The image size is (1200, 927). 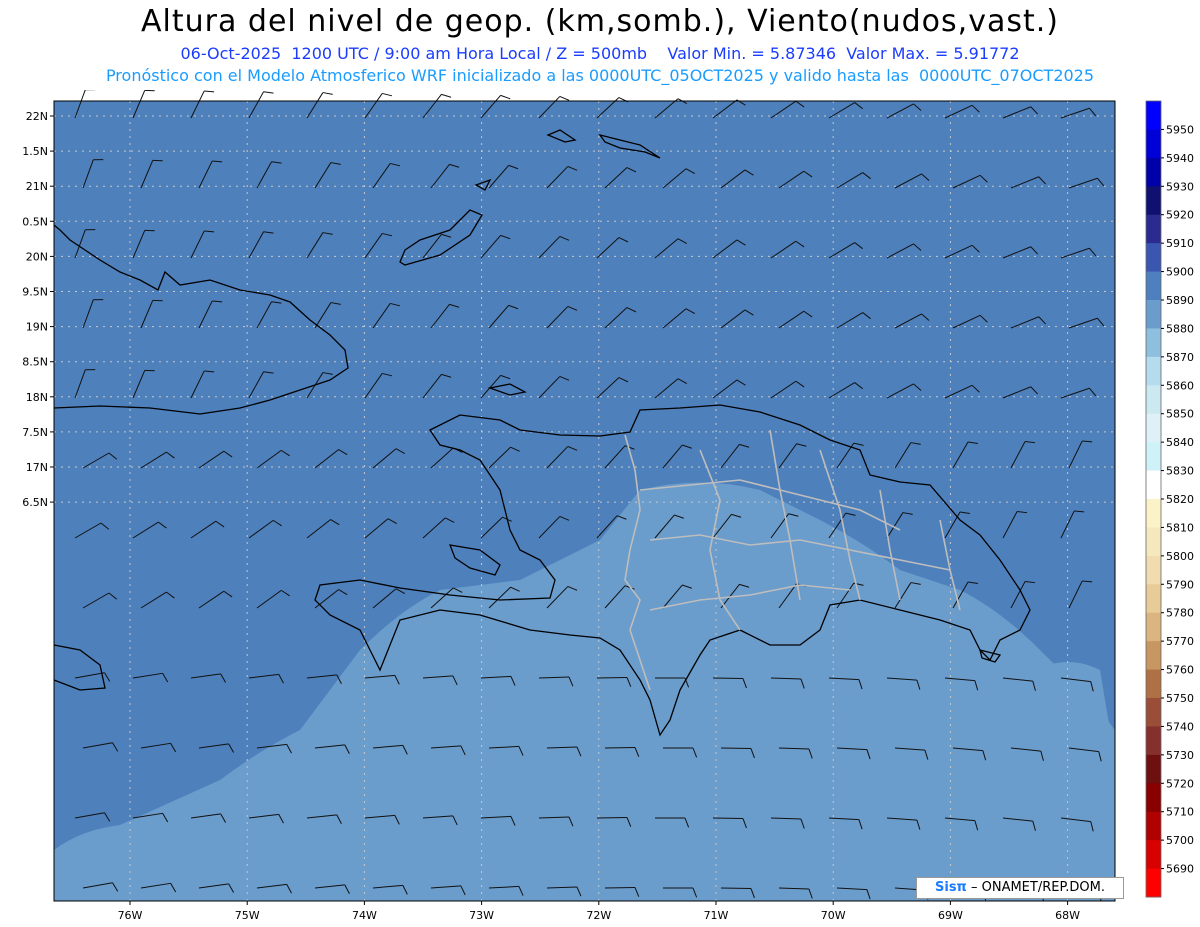 I want to click on colorbar-label: 5920, so click(x=1180, y=215).